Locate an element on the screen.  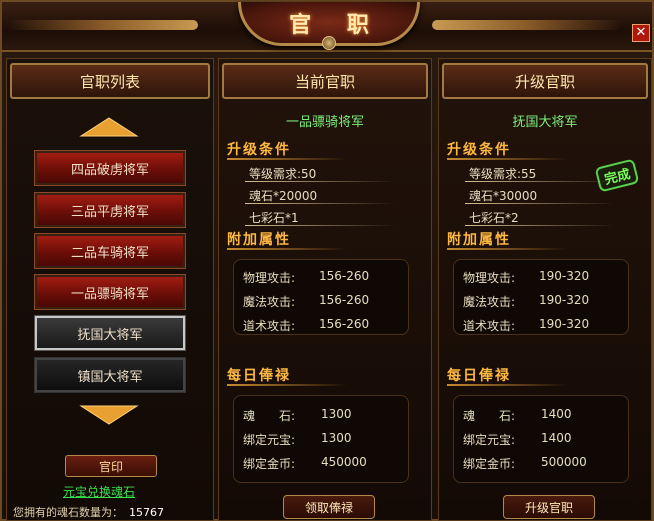
soulstone-count: 您拥有的魂石数量为： 15767 is located at coordinates (88, 512).